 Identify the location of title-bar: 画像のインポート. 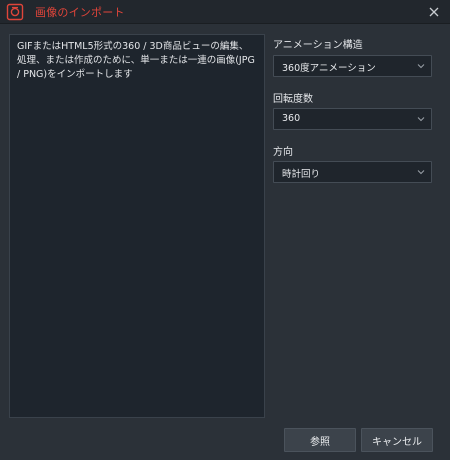
(225, 12).